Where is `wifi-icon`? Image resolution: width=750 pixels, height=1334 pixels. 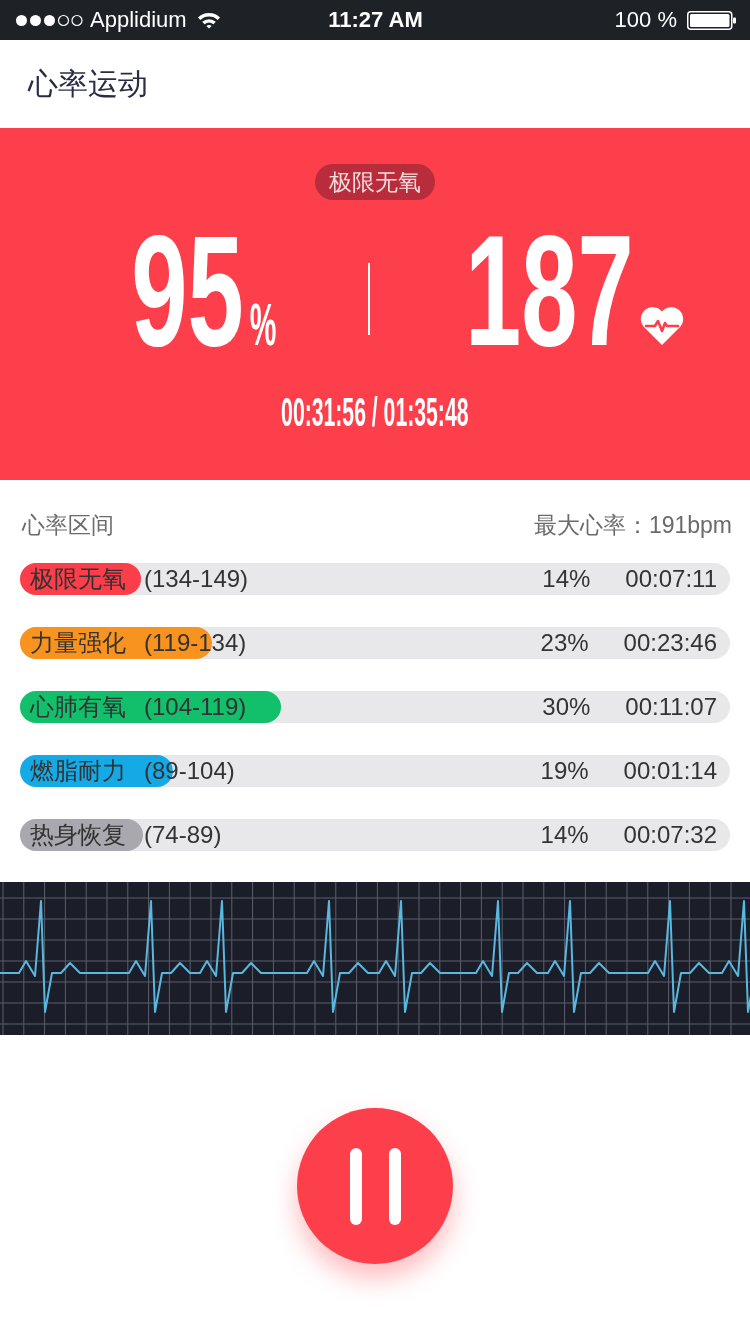
wifi-icon is located at coordinates (208, 20).